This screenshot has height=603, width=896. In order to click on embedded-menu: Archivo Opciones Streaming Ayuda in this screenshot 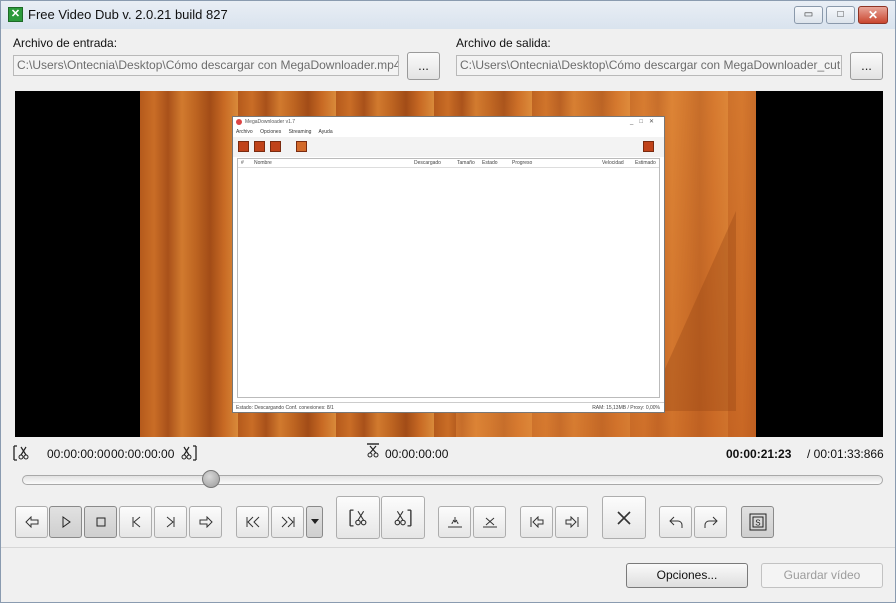, I will do `click(284, 132)`.